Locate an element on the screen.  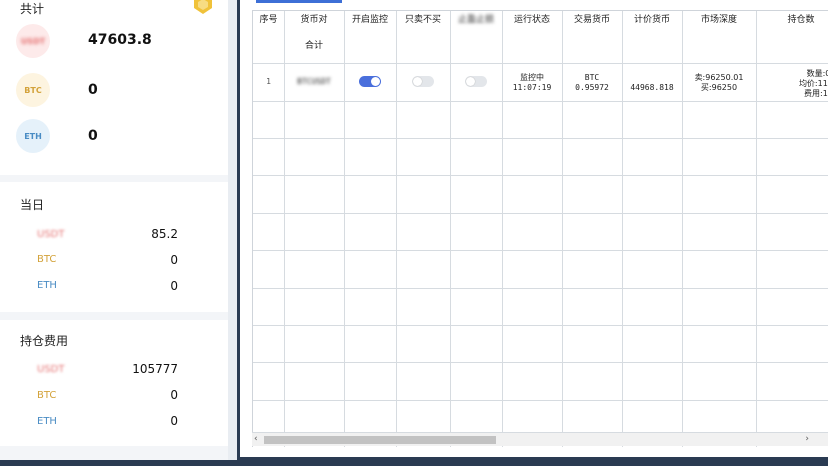
total-row-label: 合计 is located at coordinates (313, 46).